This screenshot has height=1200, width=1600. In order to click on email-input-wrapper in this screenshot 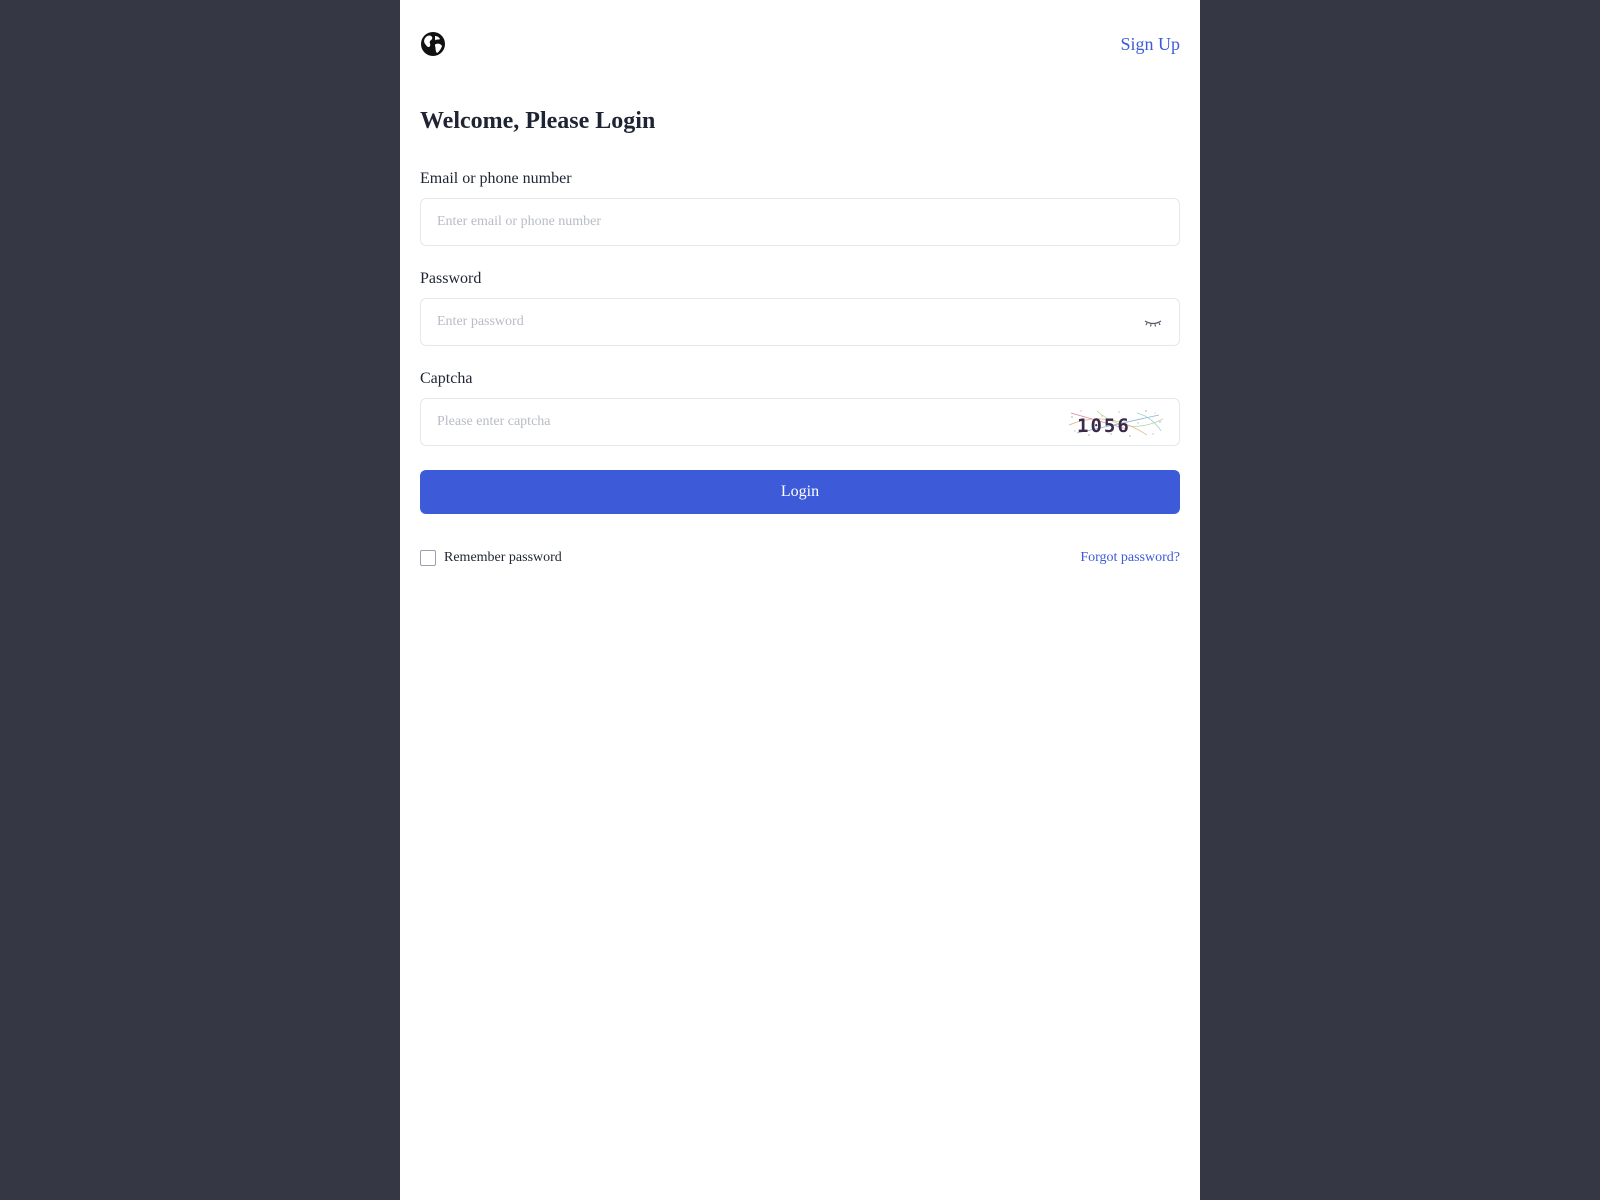, I will do `click(800, 222)`.